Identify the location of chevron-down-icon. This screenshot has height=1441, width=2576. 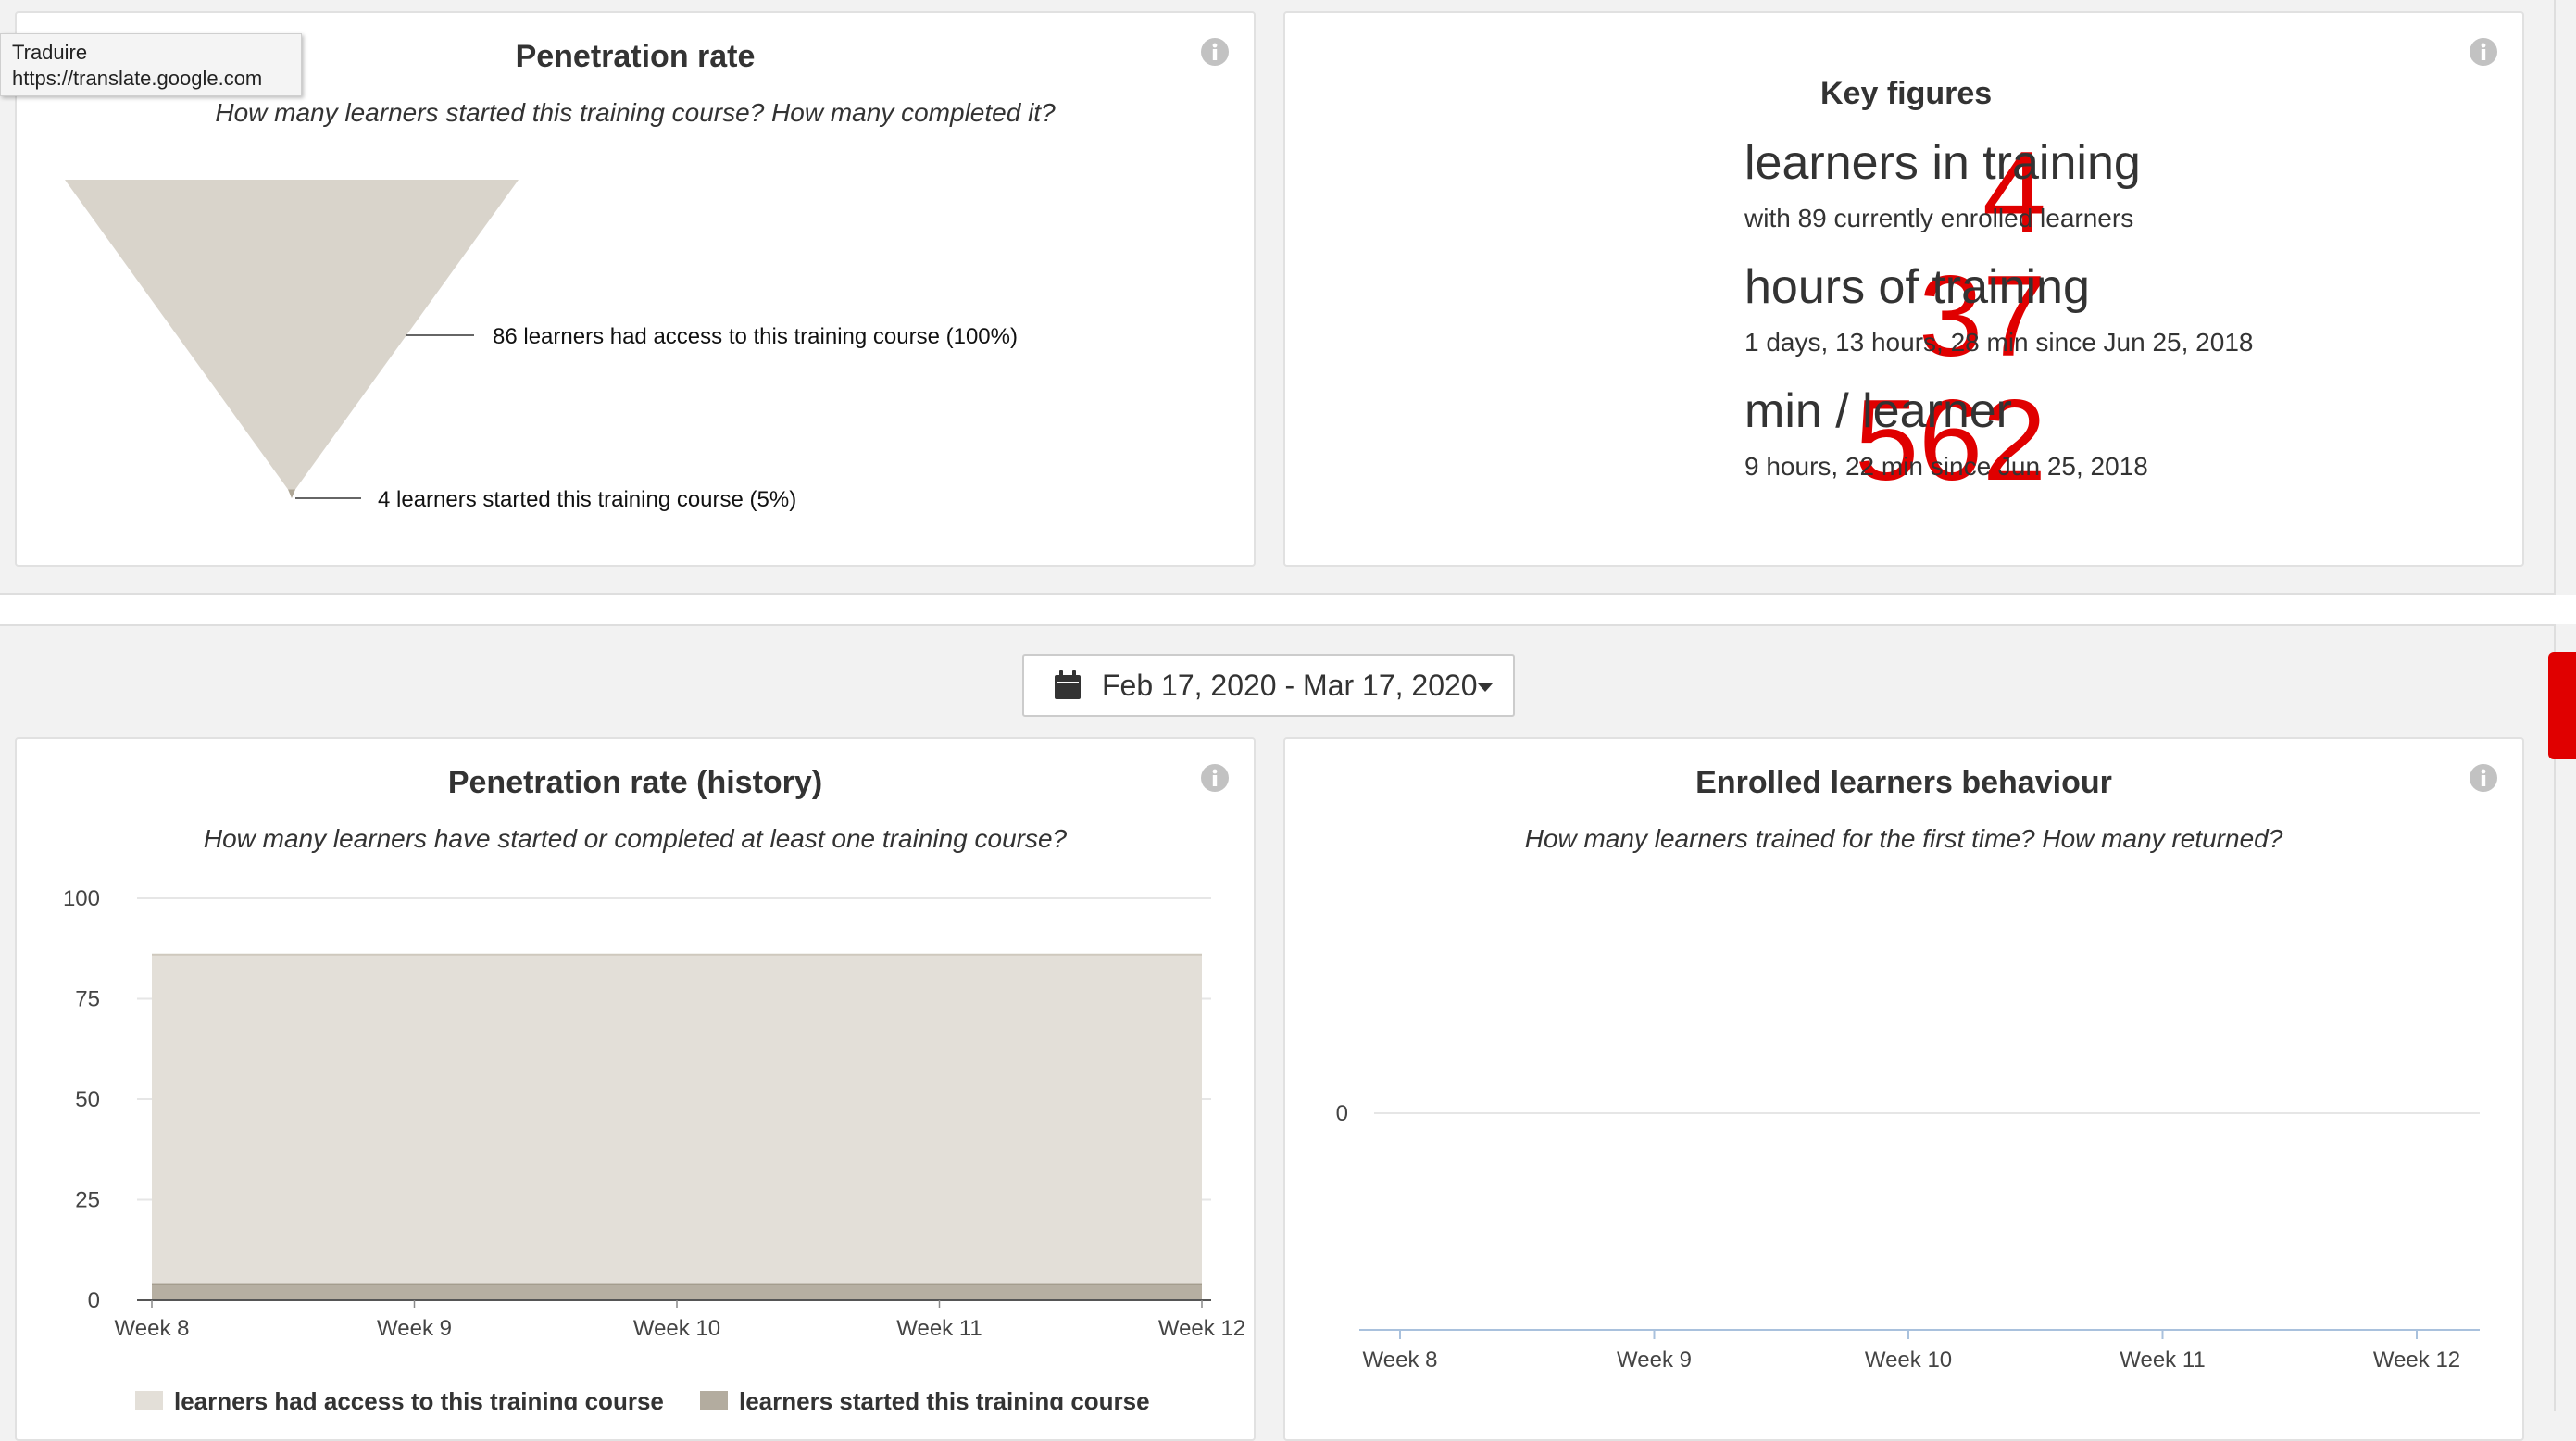
(1486, 687).